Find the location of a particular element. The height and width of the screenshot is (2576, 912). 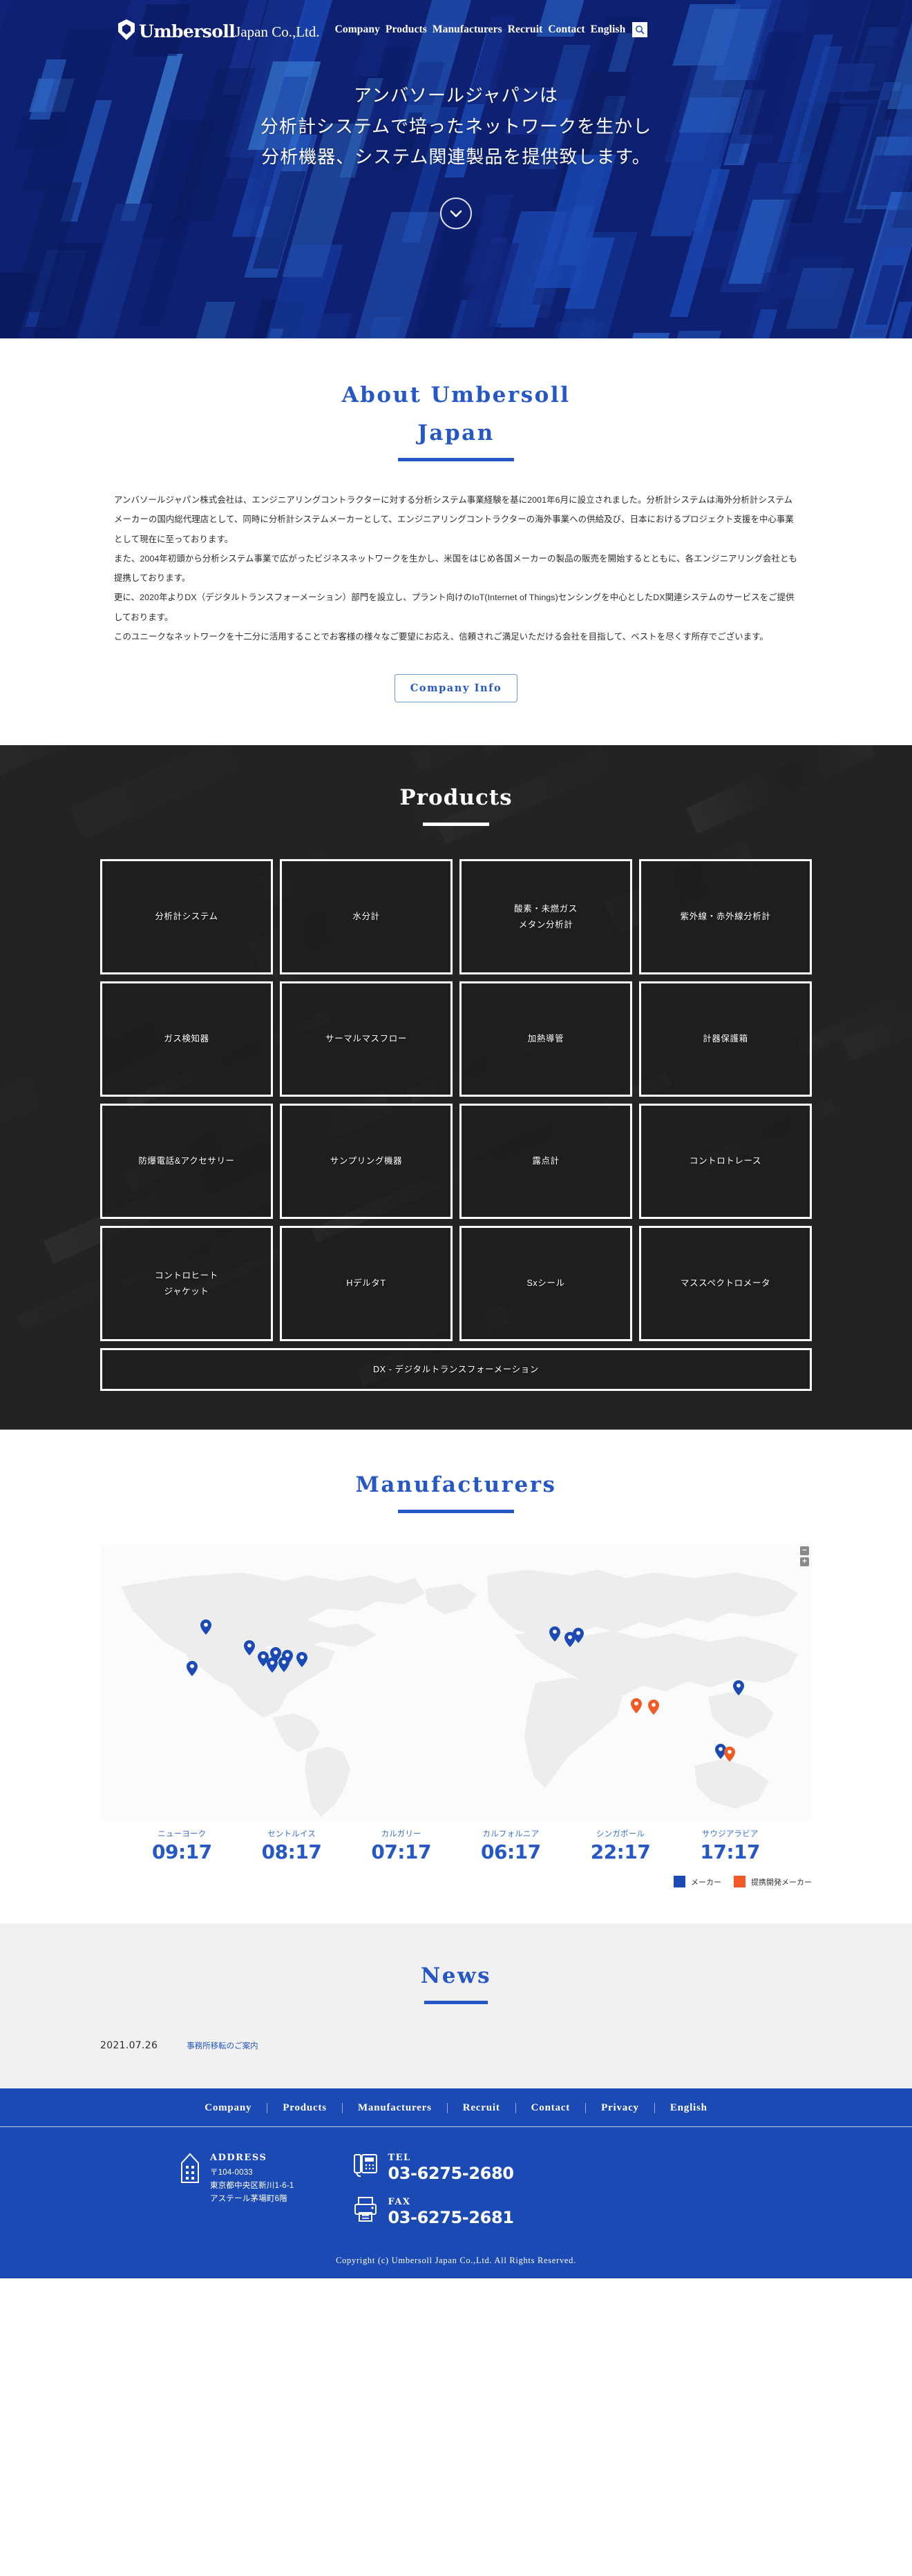

product-tile: 水分計 is located at coordinates (366, 917).